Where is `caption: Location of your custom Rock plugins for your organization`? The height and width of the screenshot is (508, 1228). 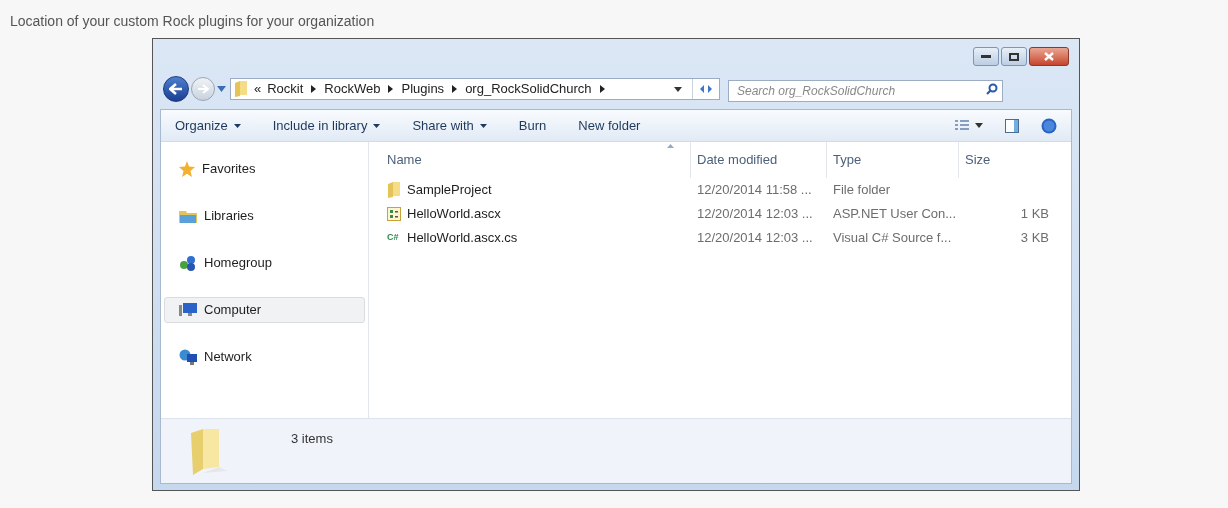 caption: Location of your custom Rock plugins for your organization is located at coordinates (192, 21).